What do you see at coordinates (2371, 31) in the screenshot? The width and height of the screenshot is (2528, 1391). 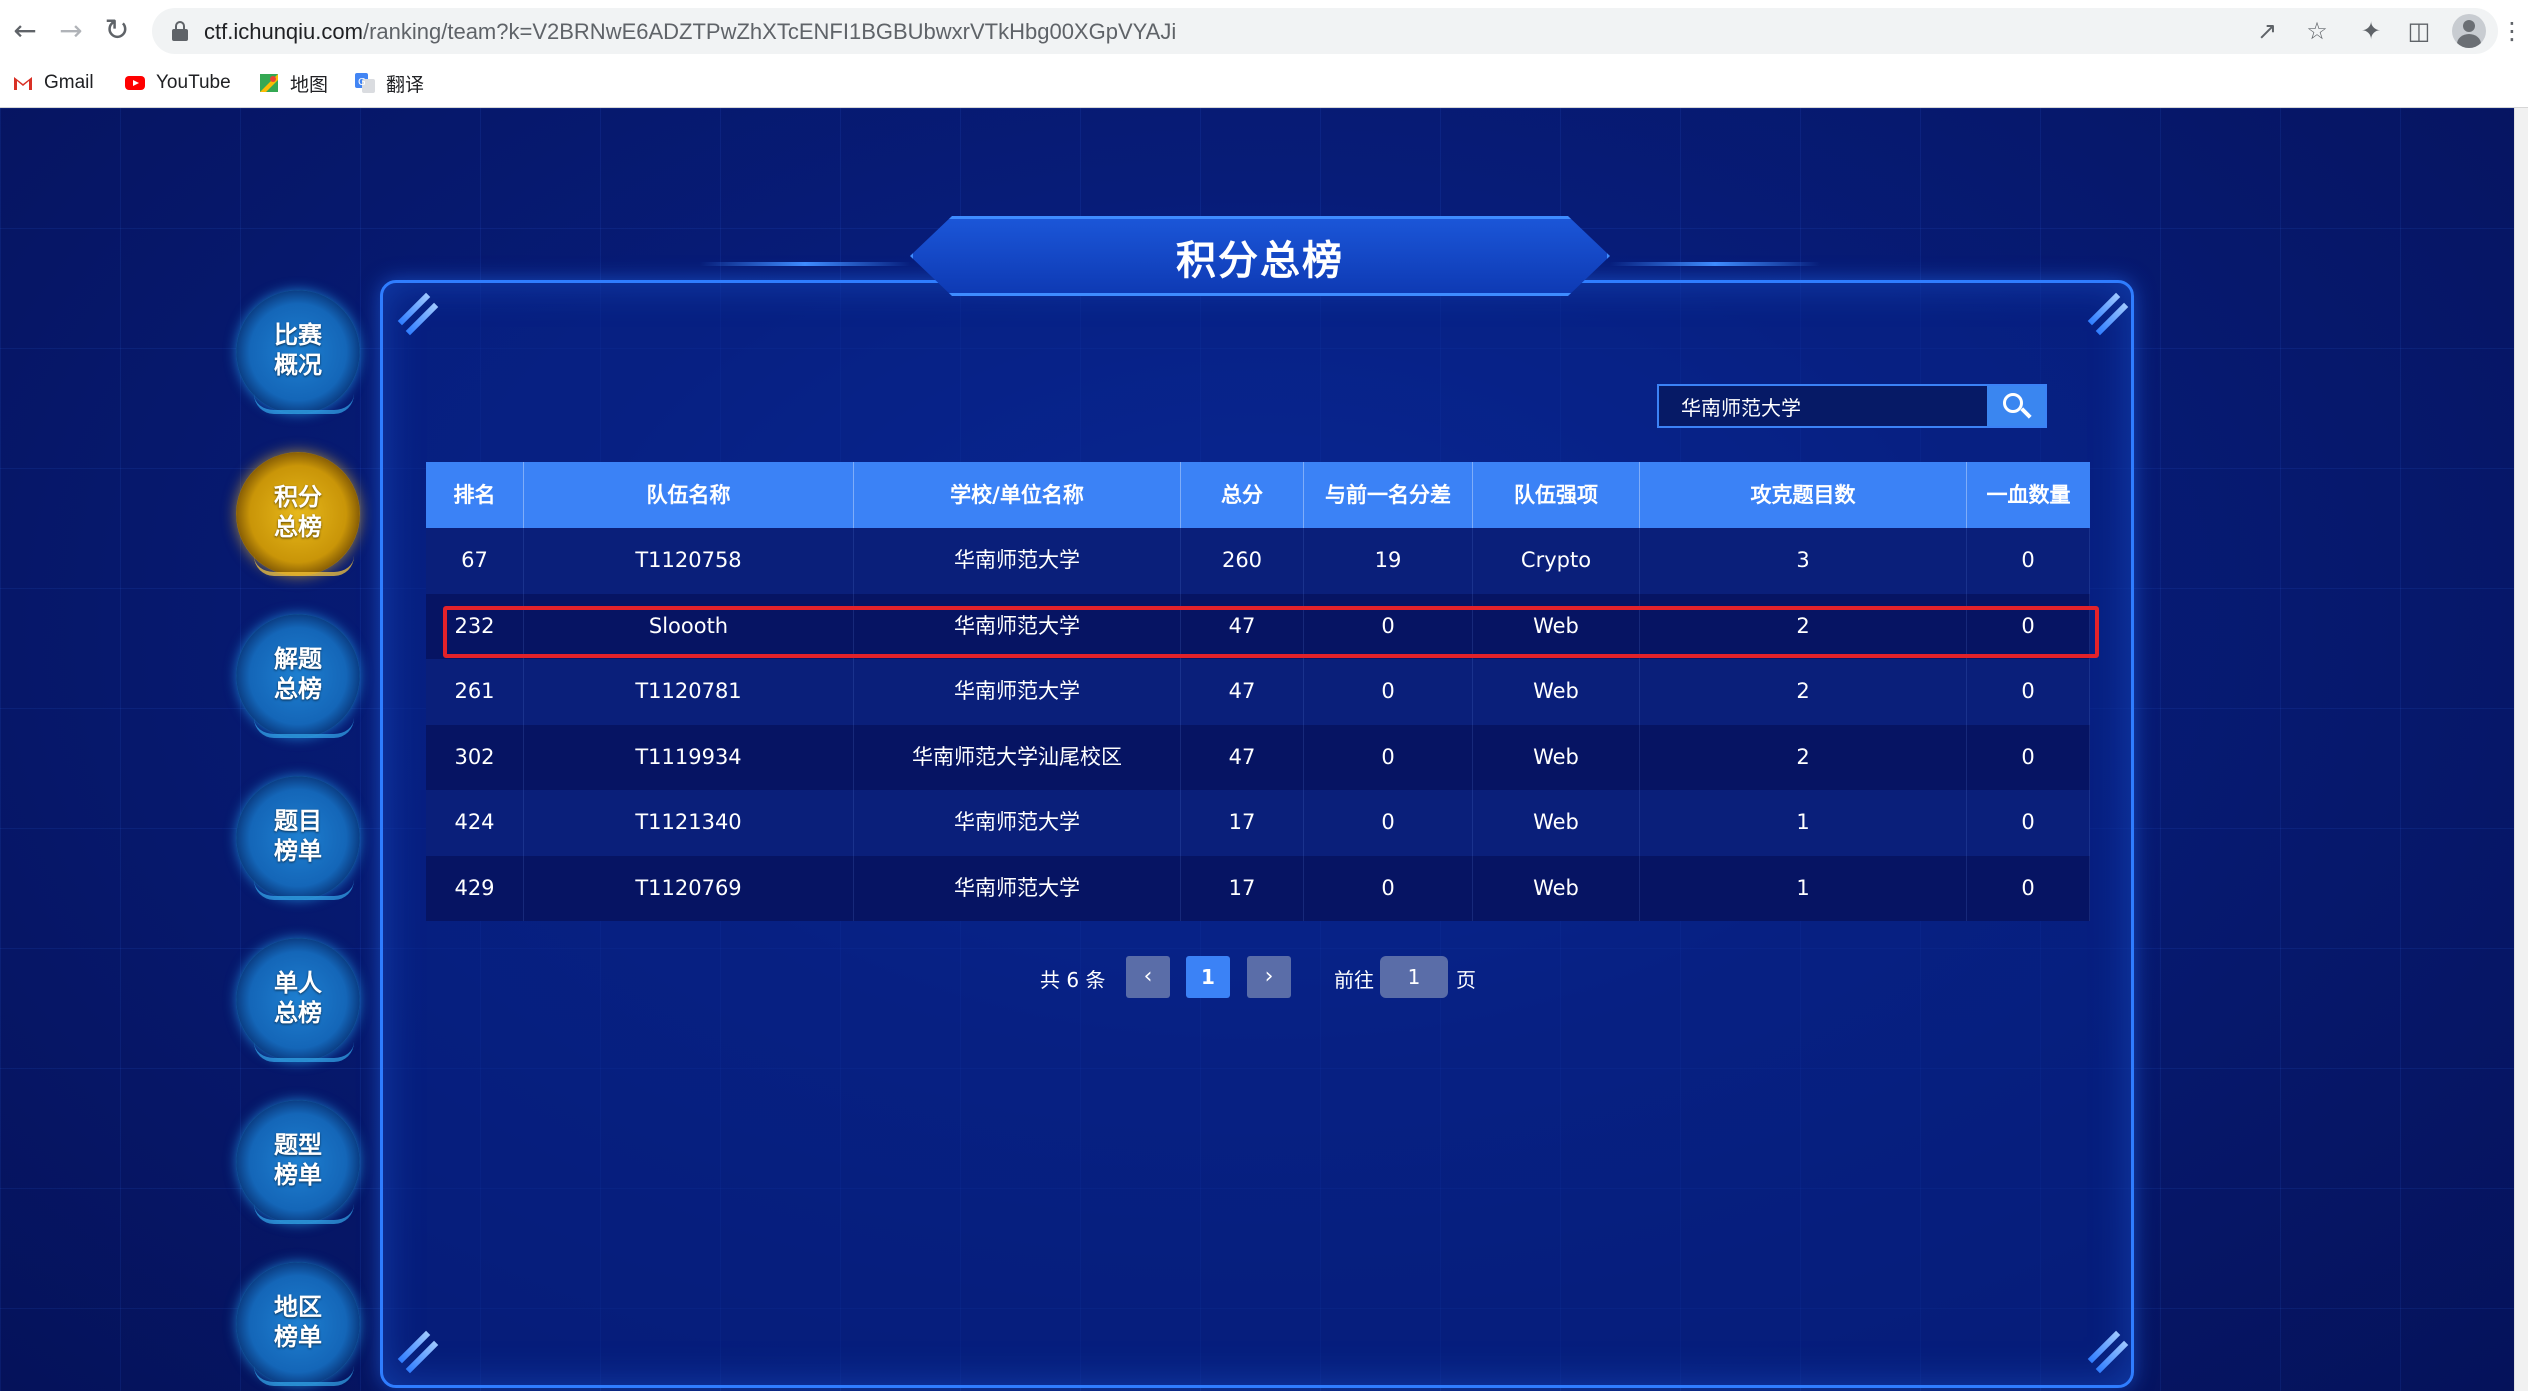 I see `extensions-icon: ✦` at bounding box center [2371, 31].